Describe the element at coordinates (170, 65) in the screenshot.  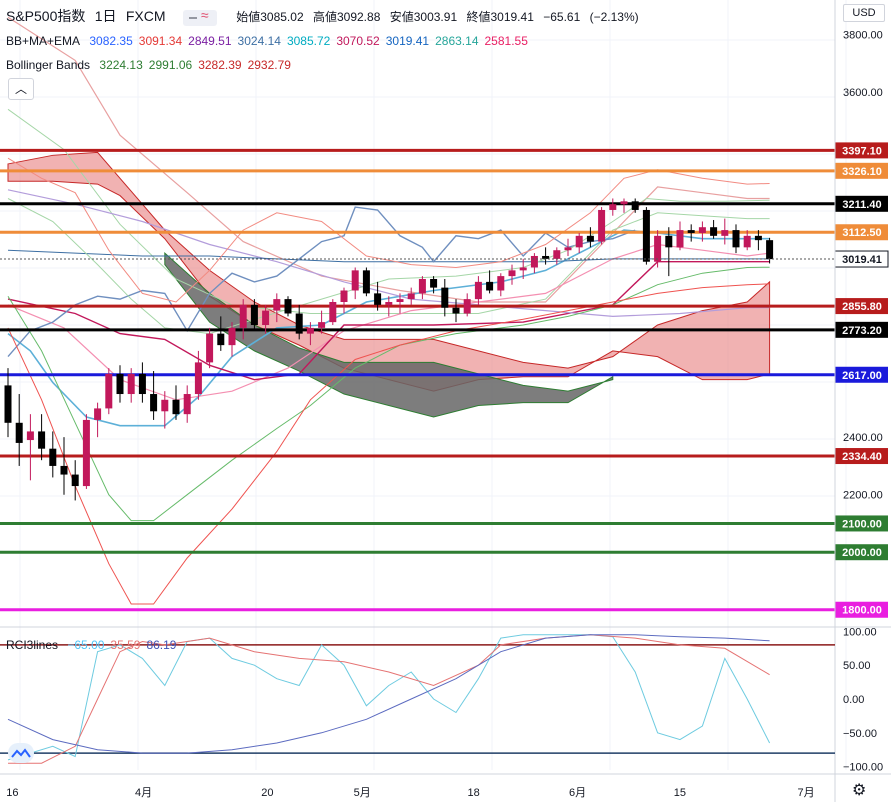
I see `legend-value: 2991.06` at that location.